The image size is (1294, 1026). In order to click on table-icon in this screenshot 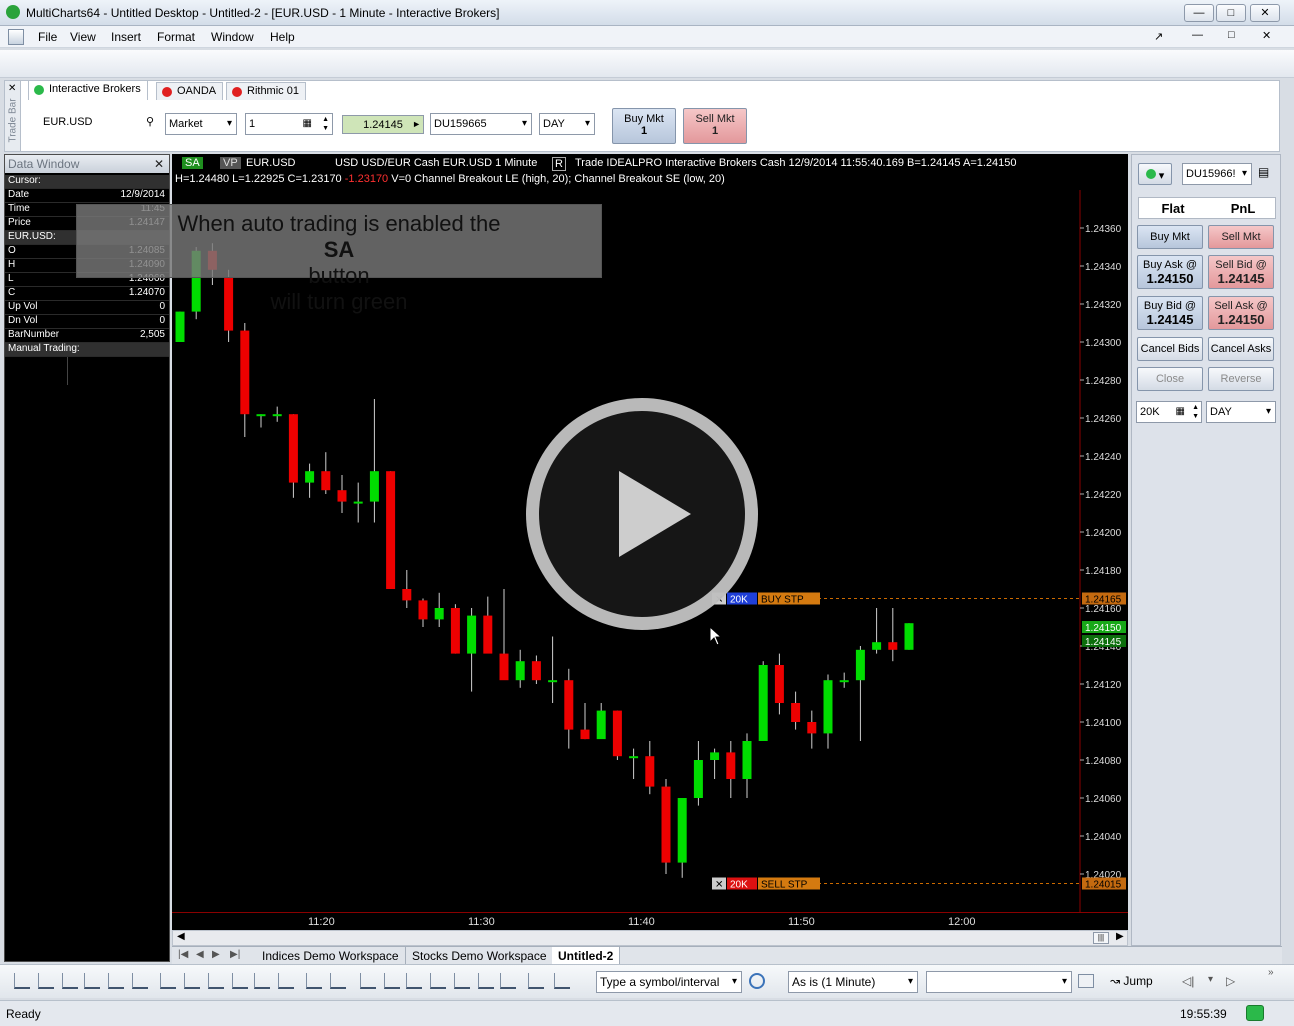, I will do `click(338, 981)`.